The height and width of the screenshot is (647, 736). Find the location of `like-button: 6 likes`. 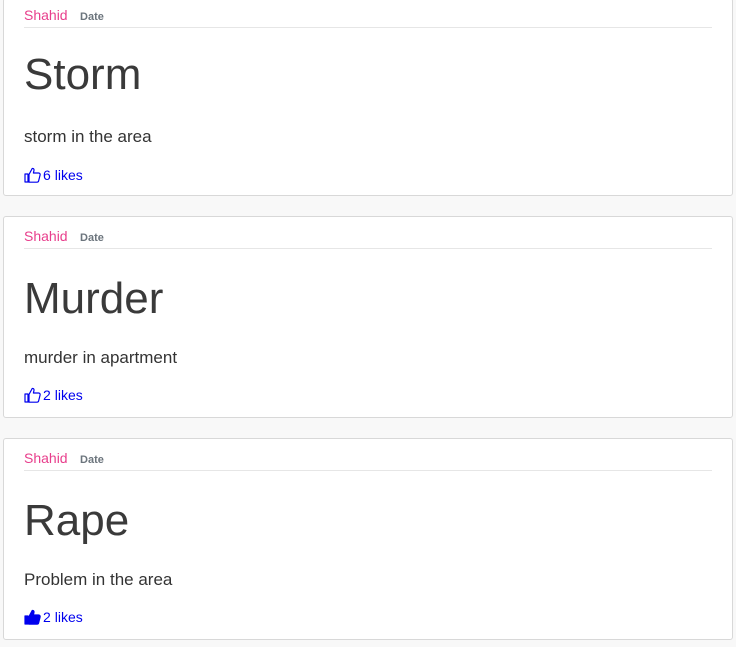

like-button: 6 likes is located at coordinates (53, 175).